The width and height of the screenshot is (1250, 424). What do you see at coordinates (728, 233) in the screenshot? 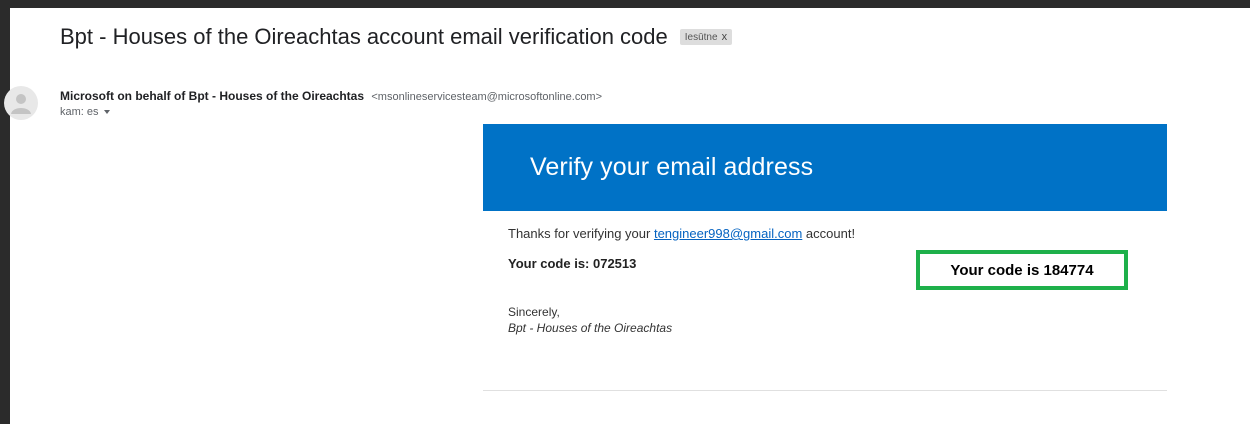
I see `verified-email-link: tengineer998@gmail.com` at bounding box center [728, 233].